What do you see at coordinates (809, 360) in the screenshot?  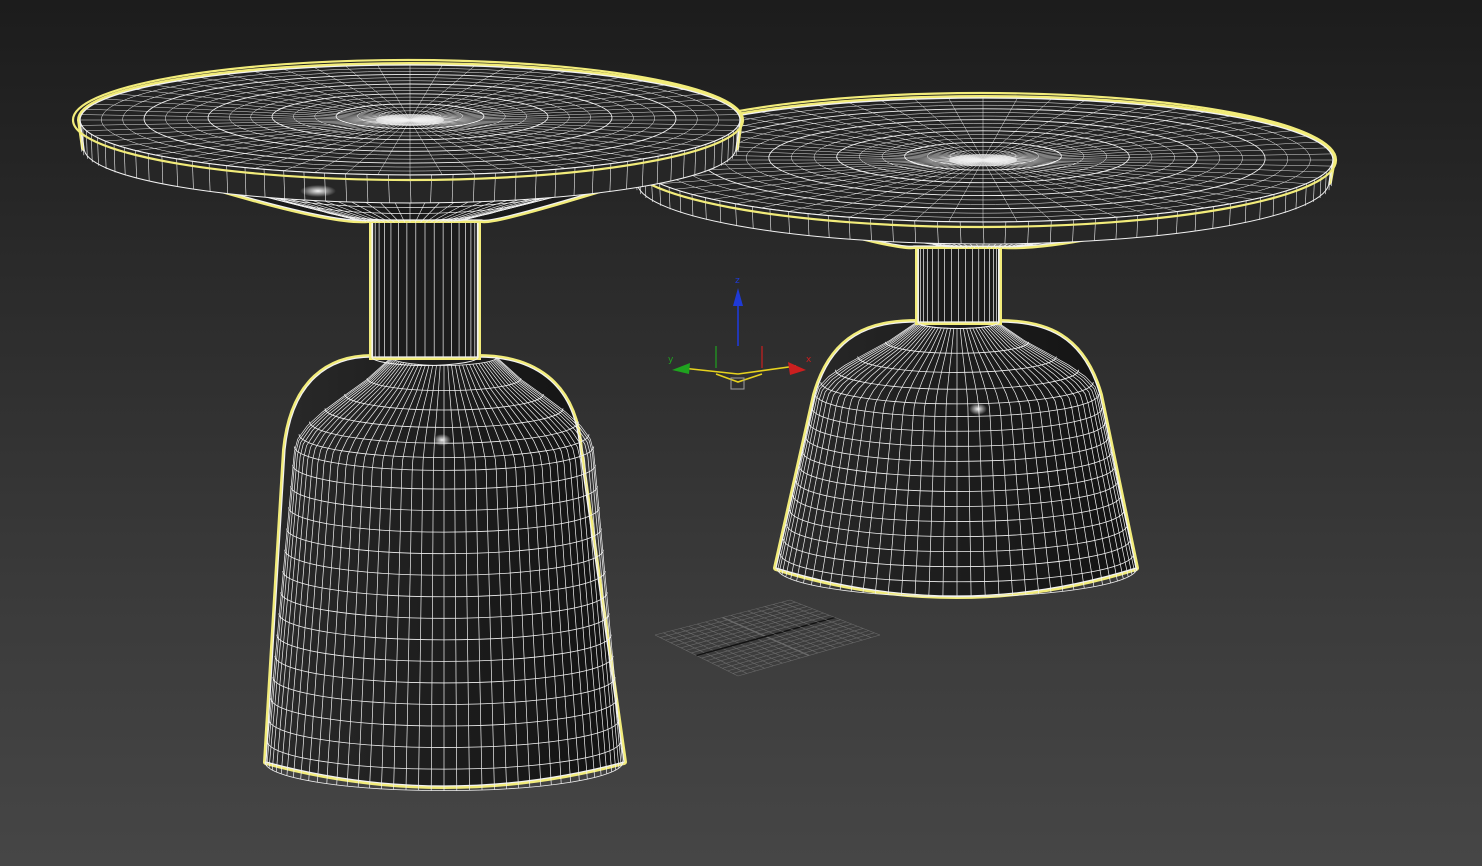 I see `gizmo-x-label: x` at bounding box center [809, 360].